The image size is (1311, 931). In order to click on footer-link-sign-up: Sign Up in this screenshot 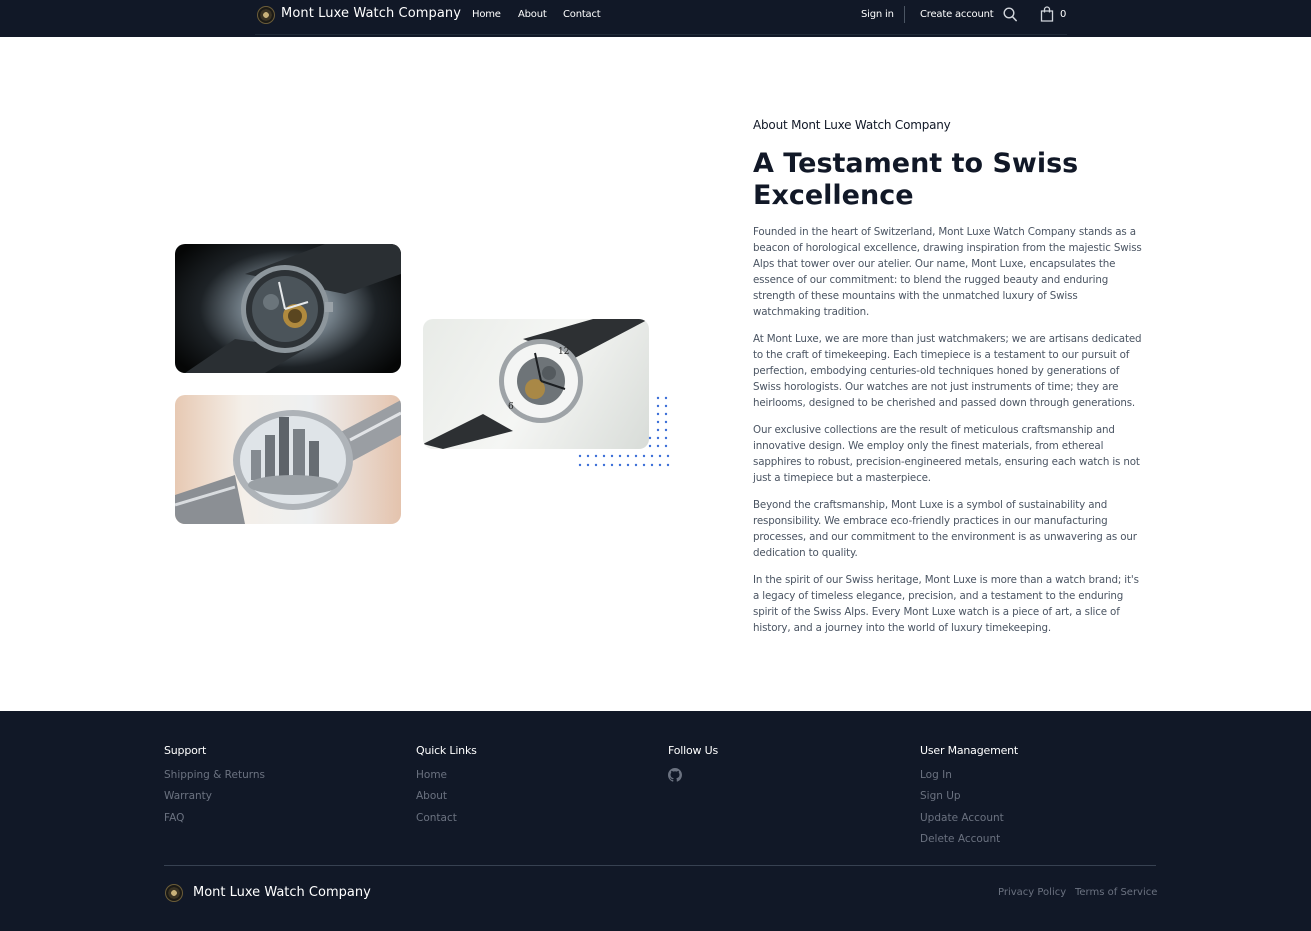, I will do `click(969, 799)`.